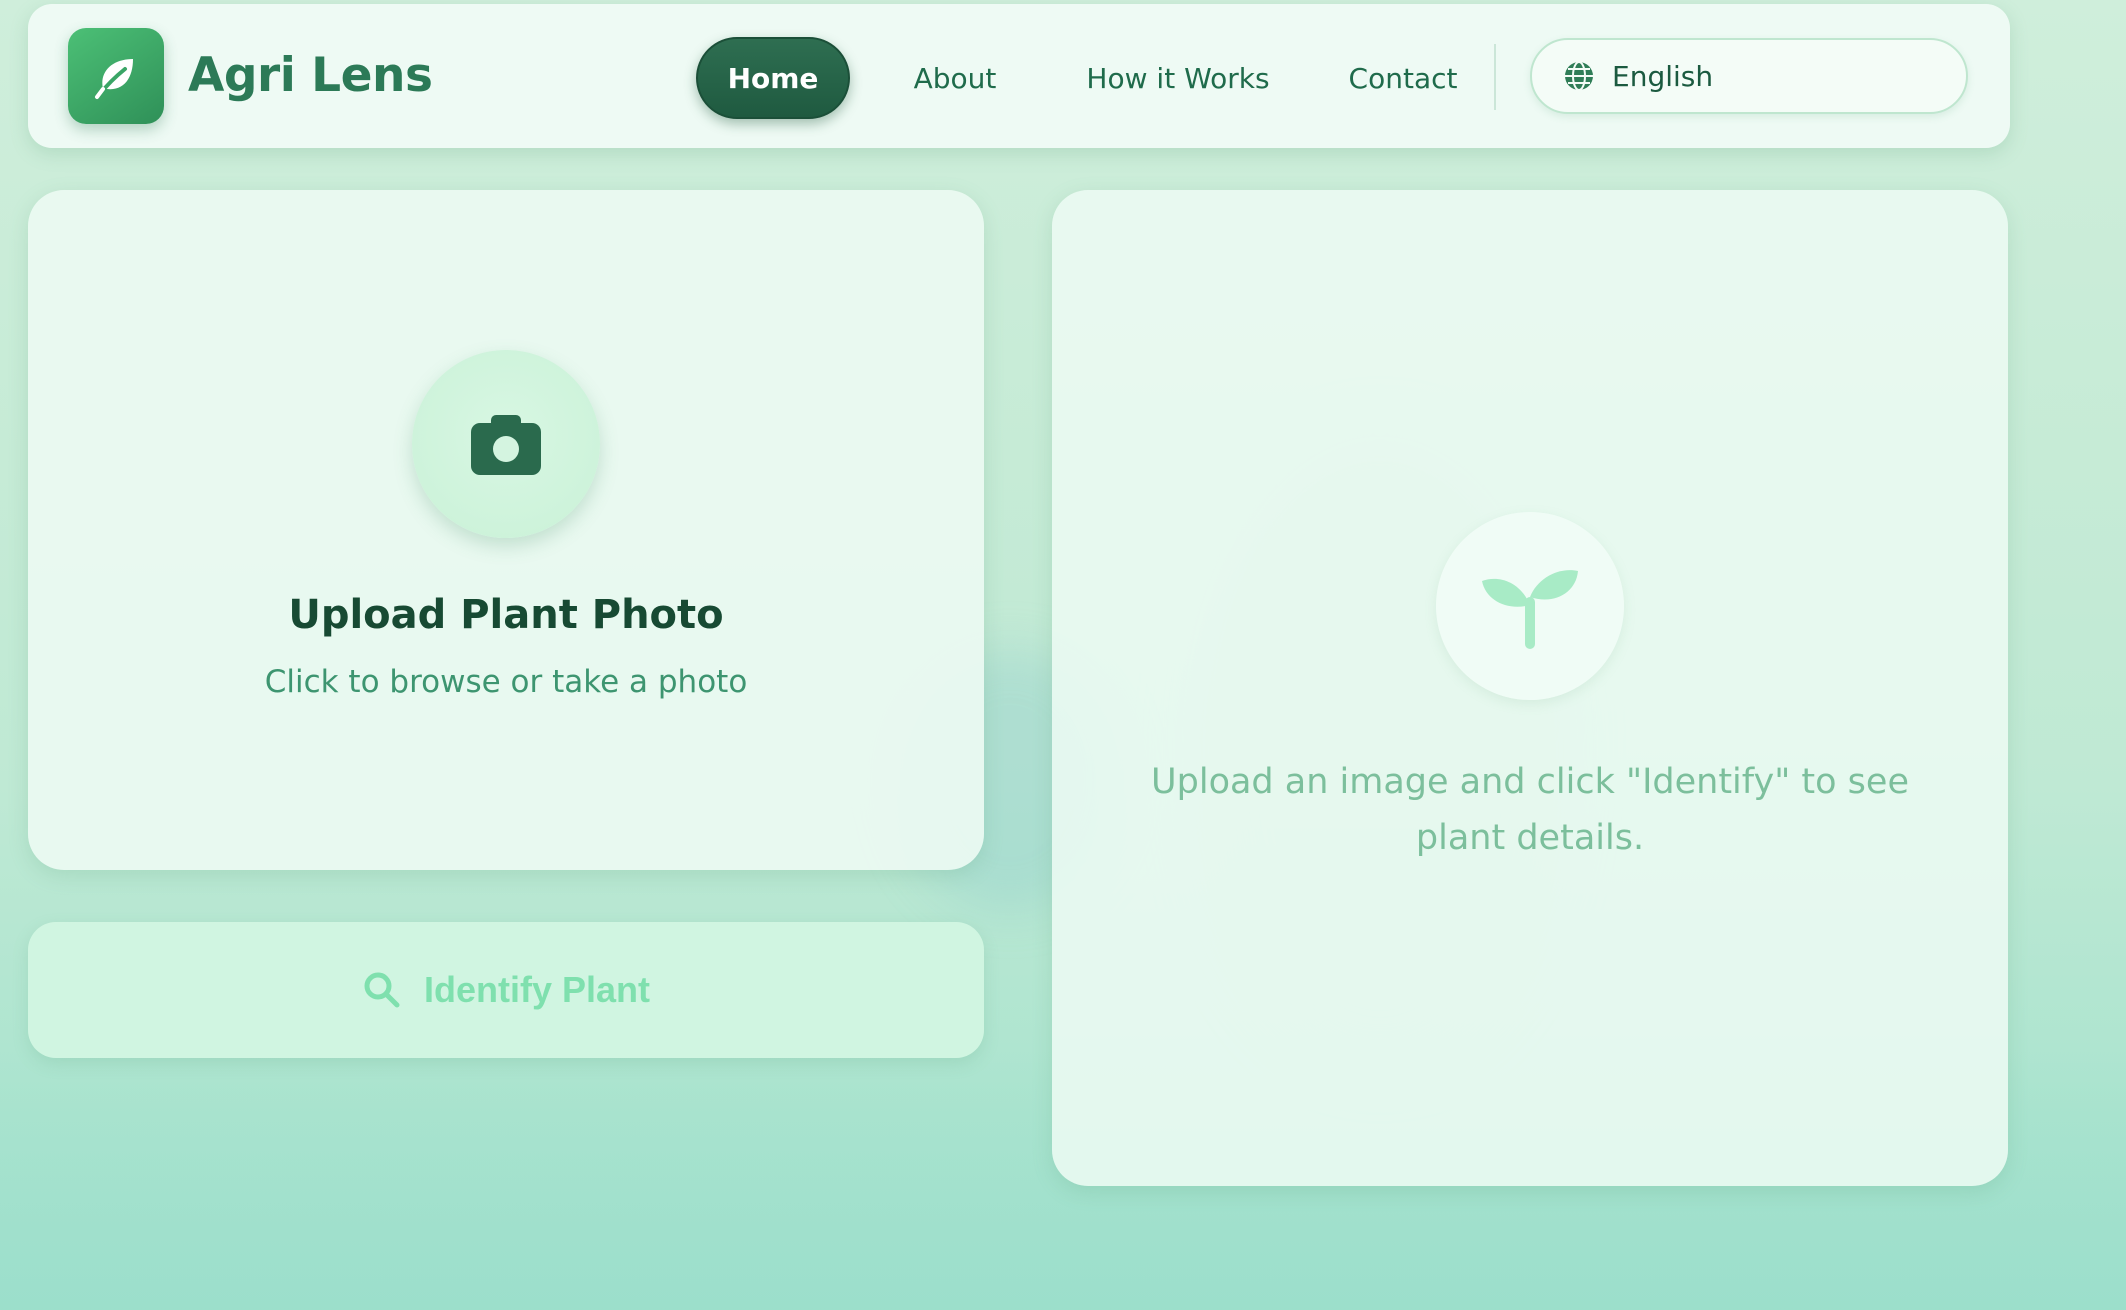 The height and width of the screenshot is (1310, 2126). Describe the element at coordinates (114, 79) in the screenshot. I see `leaf-icon` at that location.